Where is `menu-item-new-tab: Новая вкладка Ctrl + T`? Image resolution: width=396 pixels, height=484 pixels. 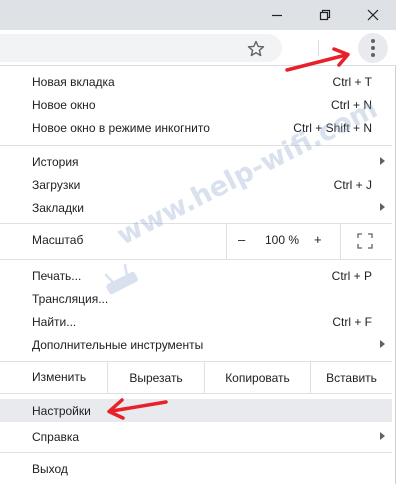
menu-item-new-tab: Новая вкладка Ctrl + T is located at coordinates (196, 81).